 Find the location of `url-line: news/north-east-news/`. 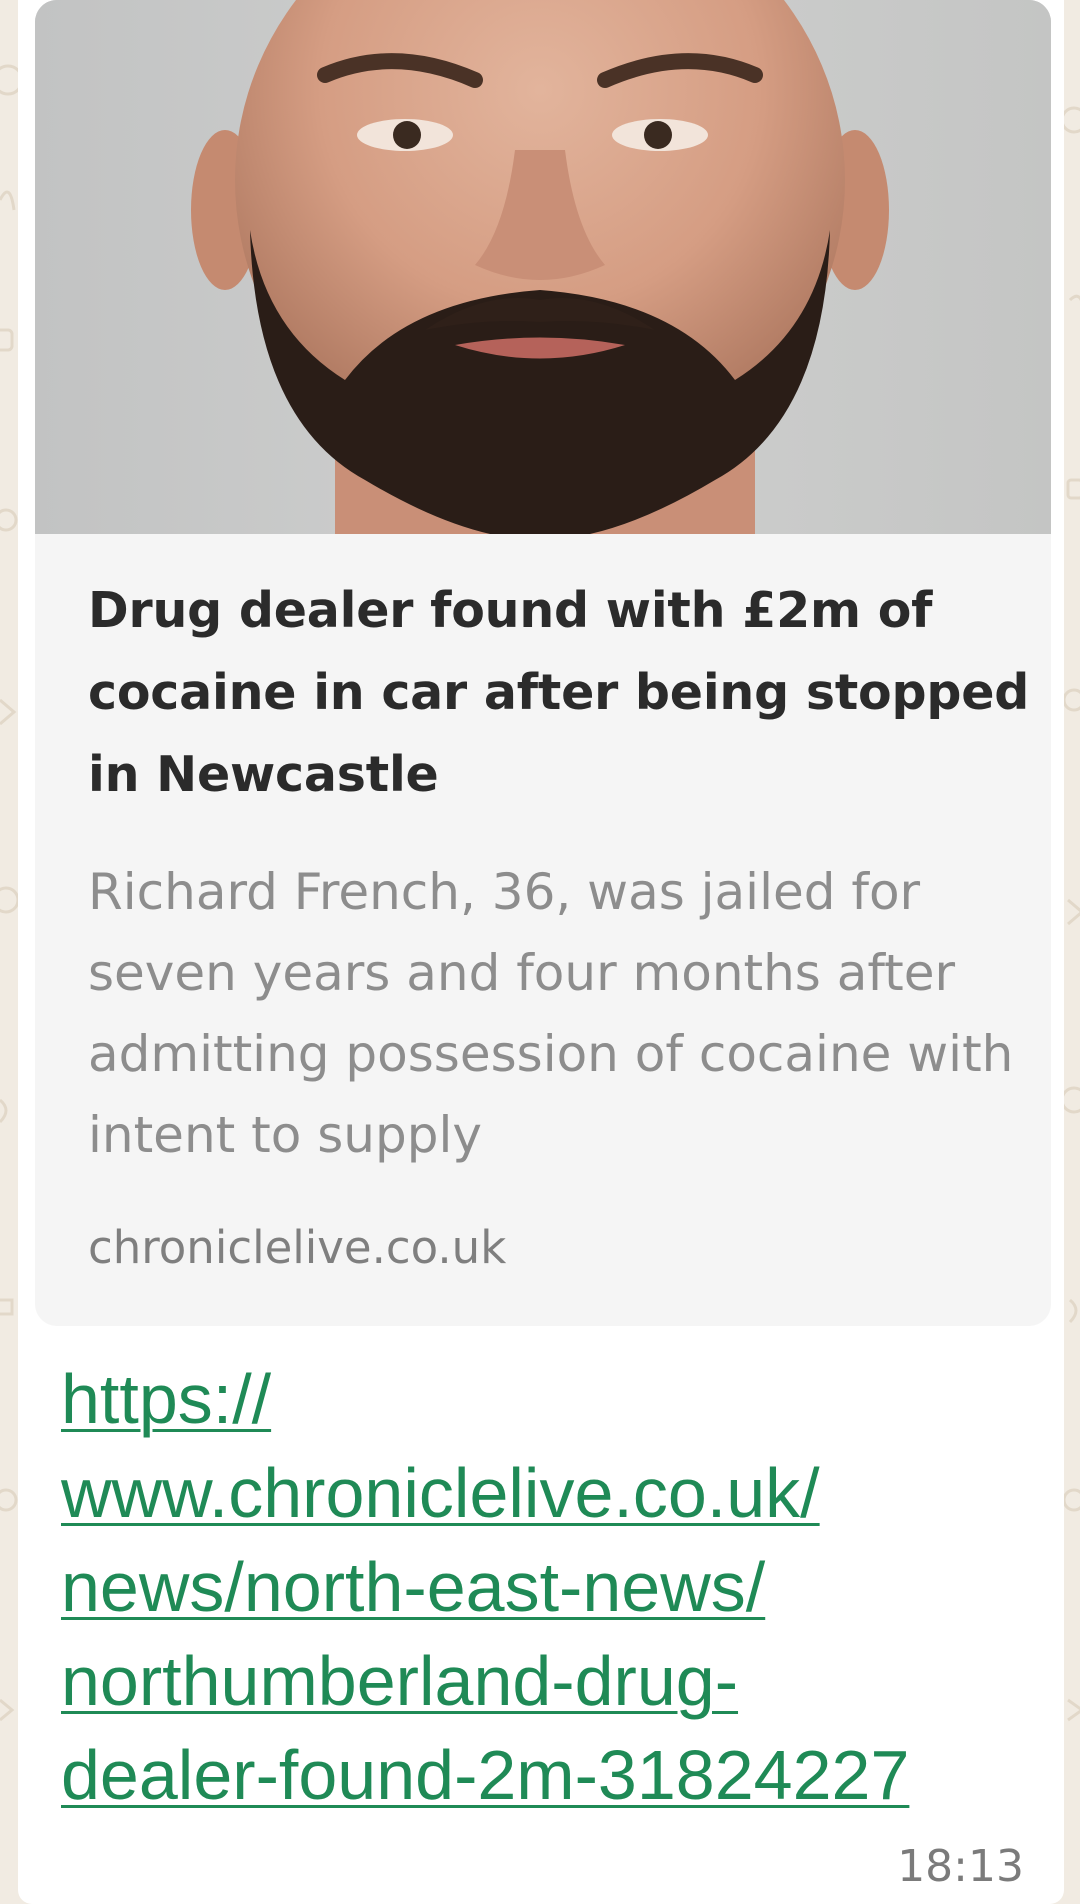

url-line: news/north-east-news/ is located at coordinates (551, 1587).